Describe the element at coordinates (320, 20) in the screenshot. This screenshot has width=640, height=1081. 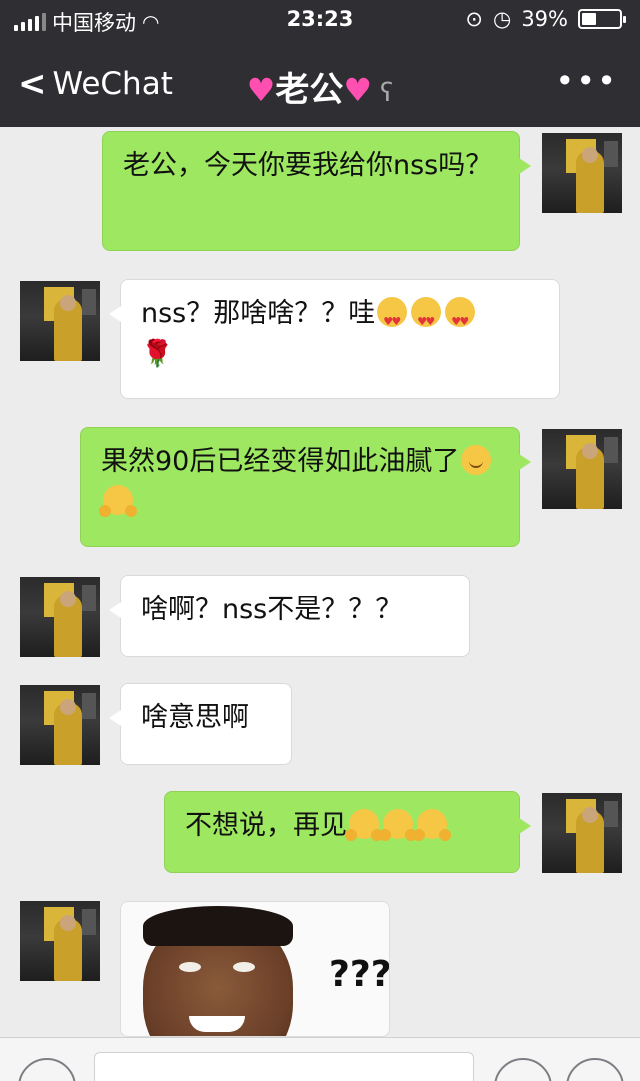
I see `status-bar: 中国移动 ◠ 23:23 ⊙ ◷ 39%` at that location.